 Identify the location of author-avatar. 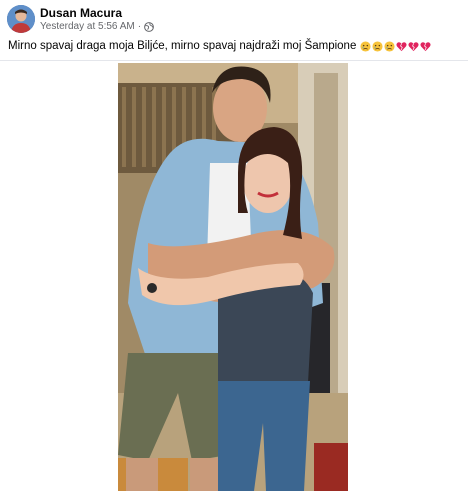
(21, 19).